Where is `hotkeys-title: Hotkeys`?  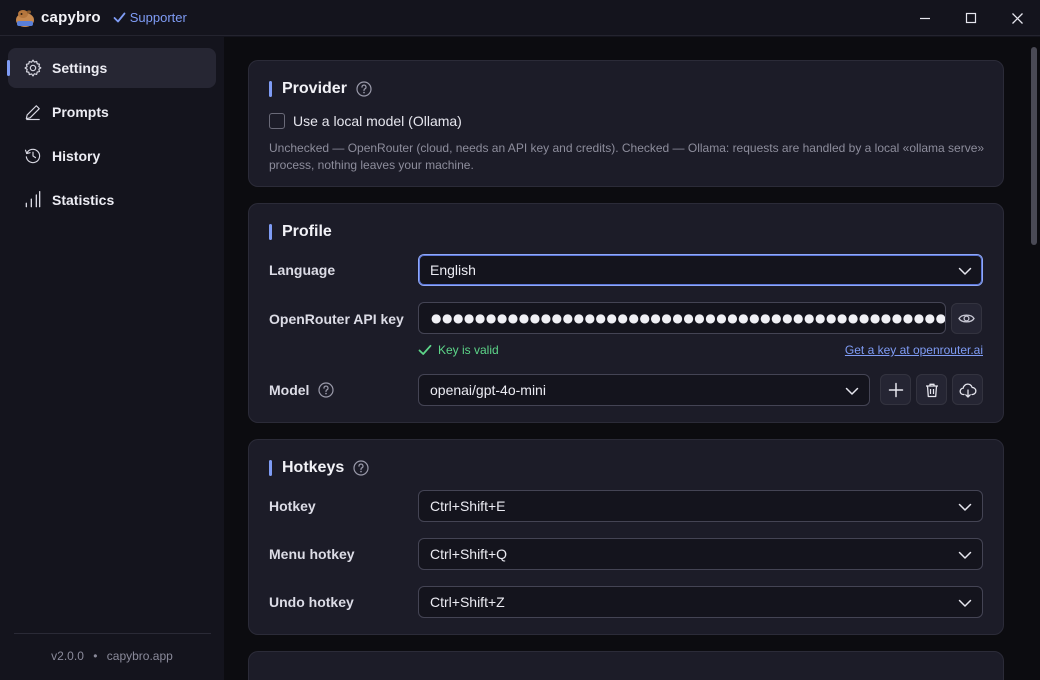
hotkeys-title: Hotkeys is located at coordinates (313, 467).